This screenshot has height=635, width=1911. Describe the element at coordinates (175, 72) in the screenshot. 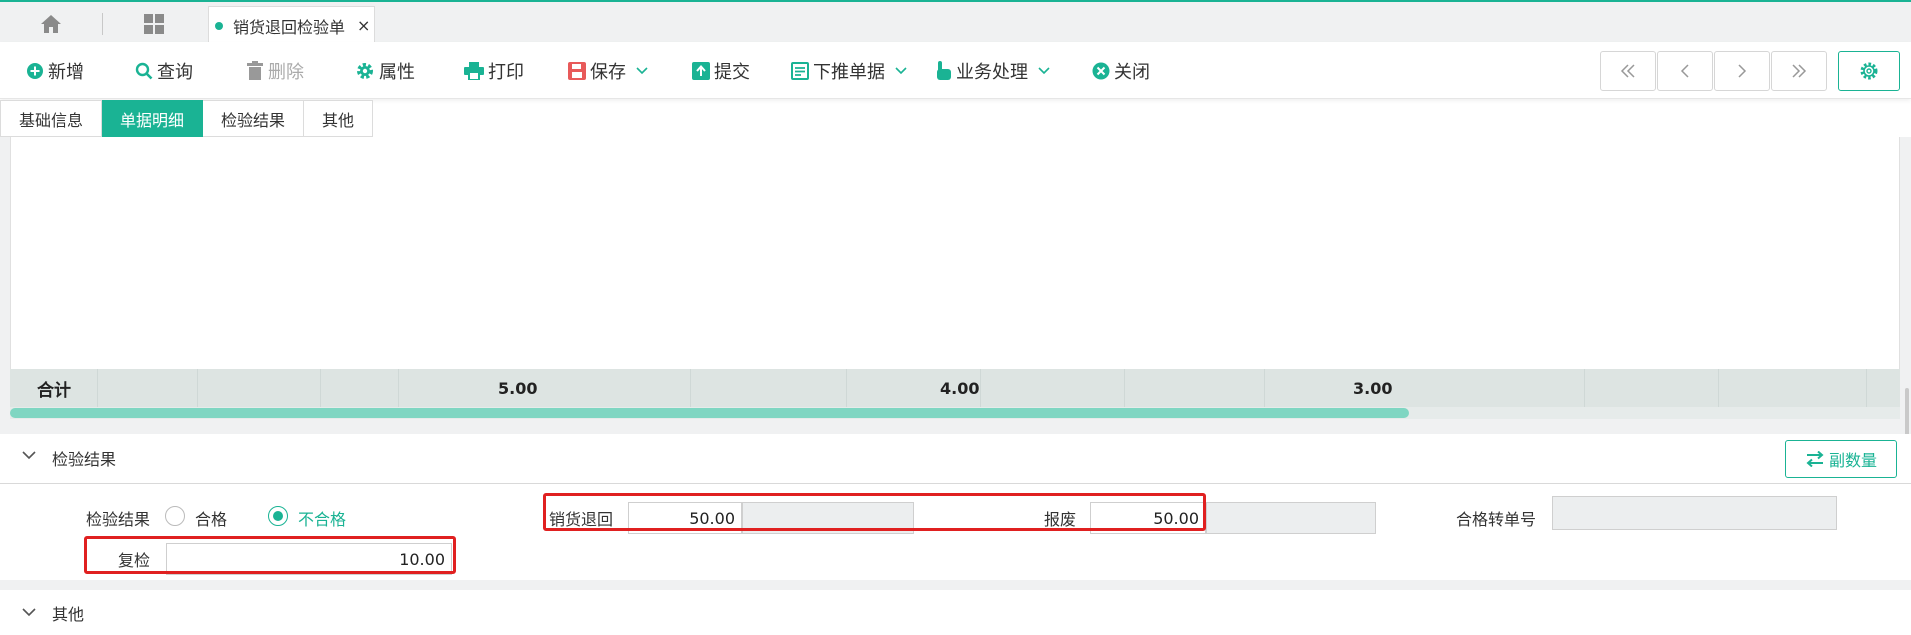

I see `query-label: 查询` at that location.